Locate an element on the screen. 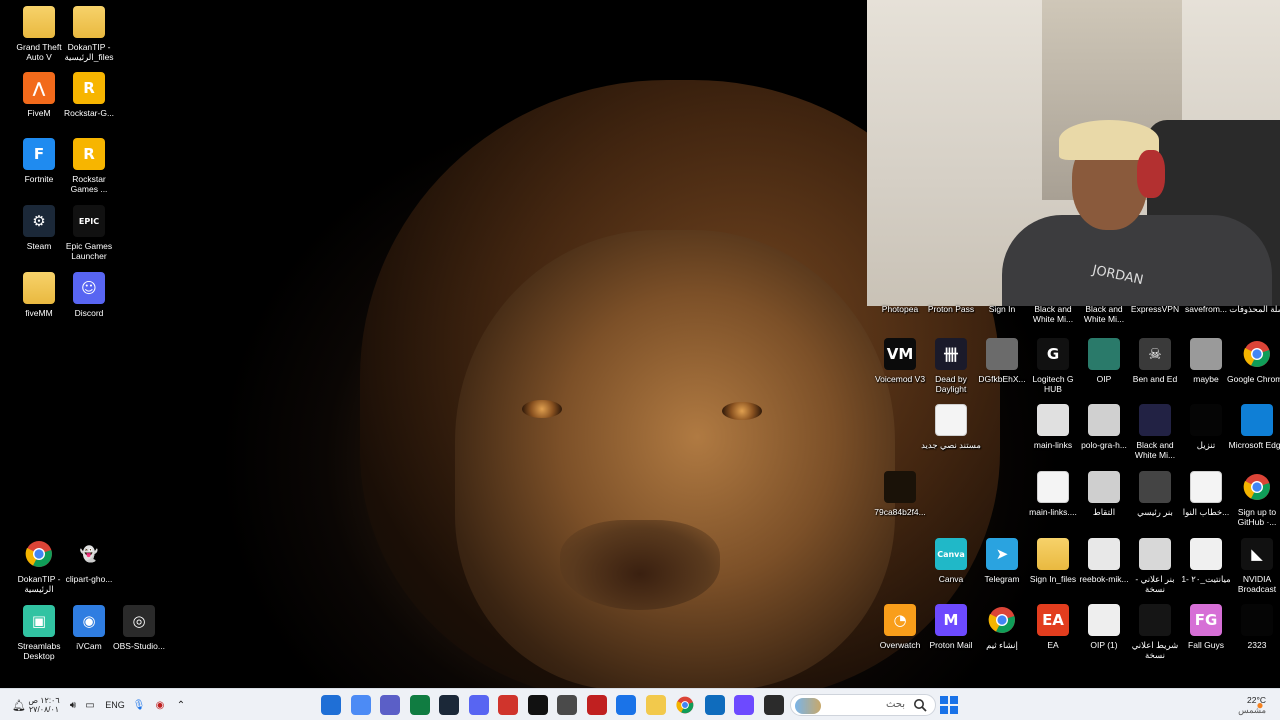  desktop-shortcut: مستند نصي جديد is located at coordinates (951, 427).